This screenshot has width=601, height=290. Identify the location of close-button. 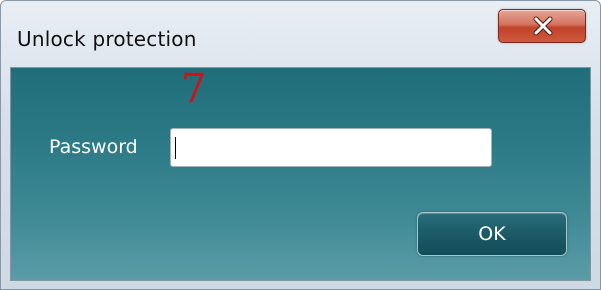
(542, 26).